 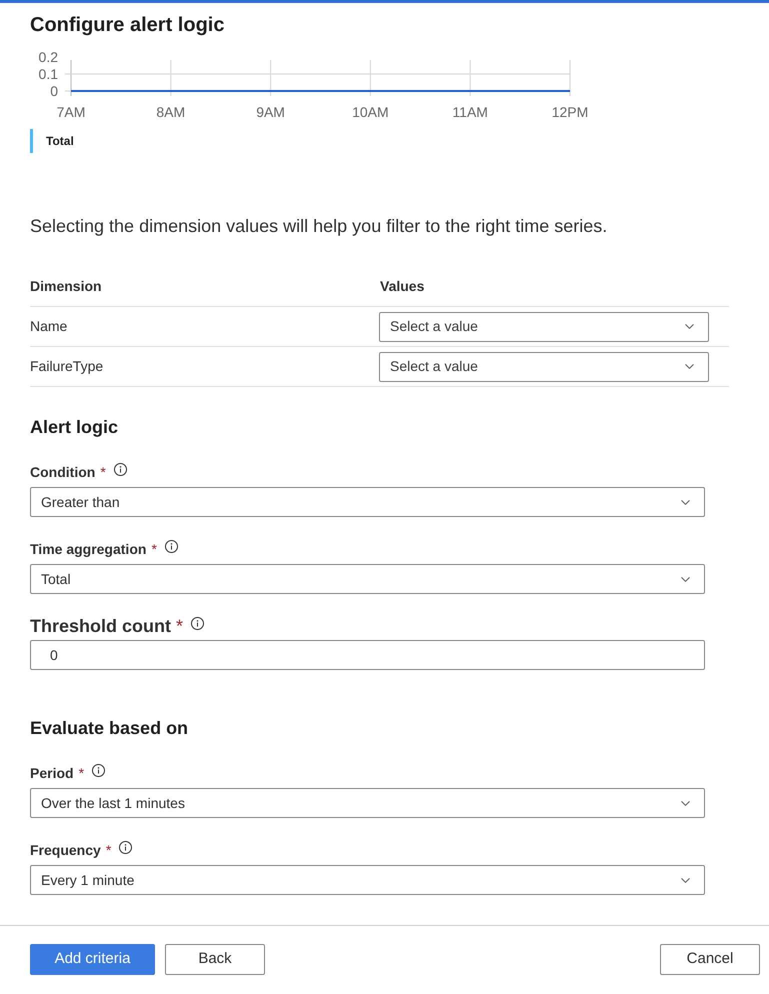 I want to click on axis-label: 0, so click(x=54, y=91).